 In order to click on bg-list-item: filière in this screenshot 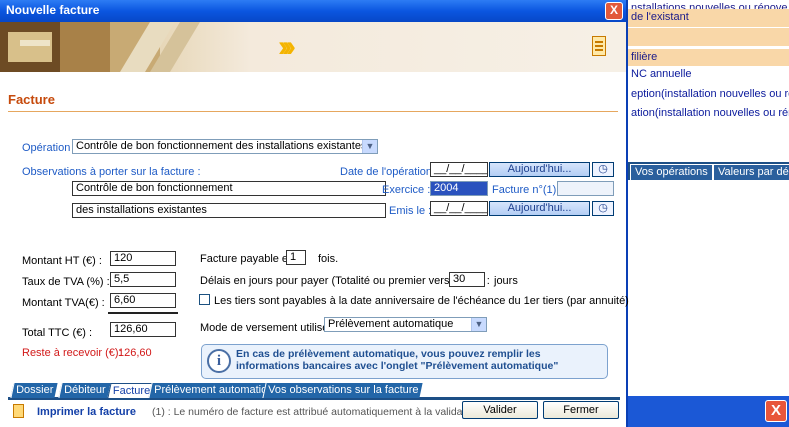, I will do `click(708, 57)`.